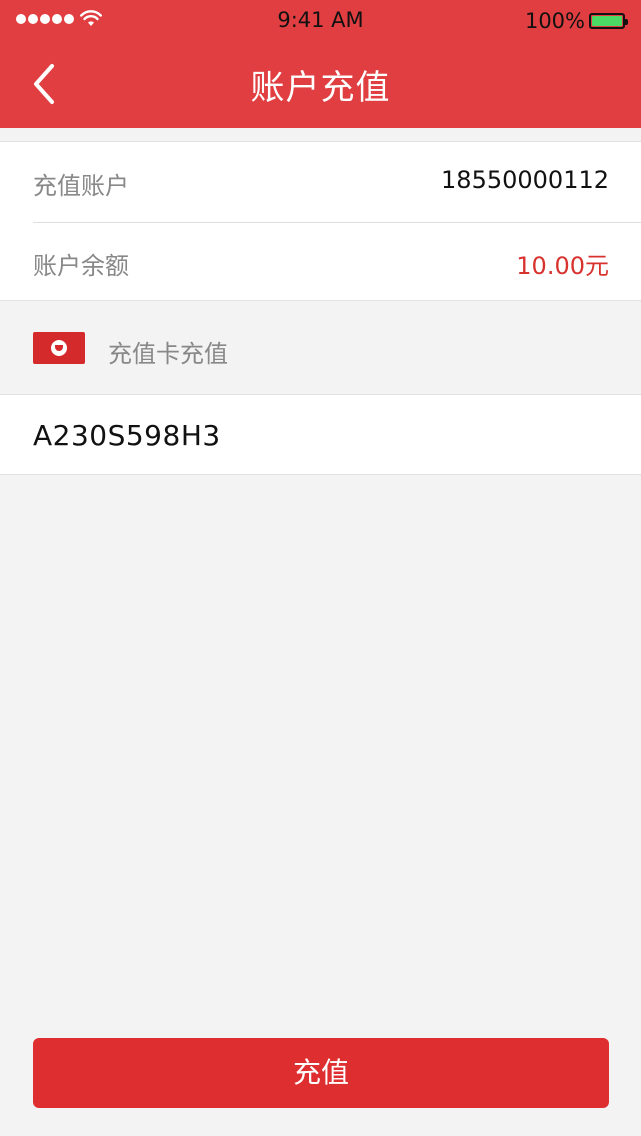 Image resolution: width=641 pixels, height=1136 pixels. What do you see at coordinates (608, 21) in the screenshot?
I see `battery-icon` at bounding box center [608, 21].